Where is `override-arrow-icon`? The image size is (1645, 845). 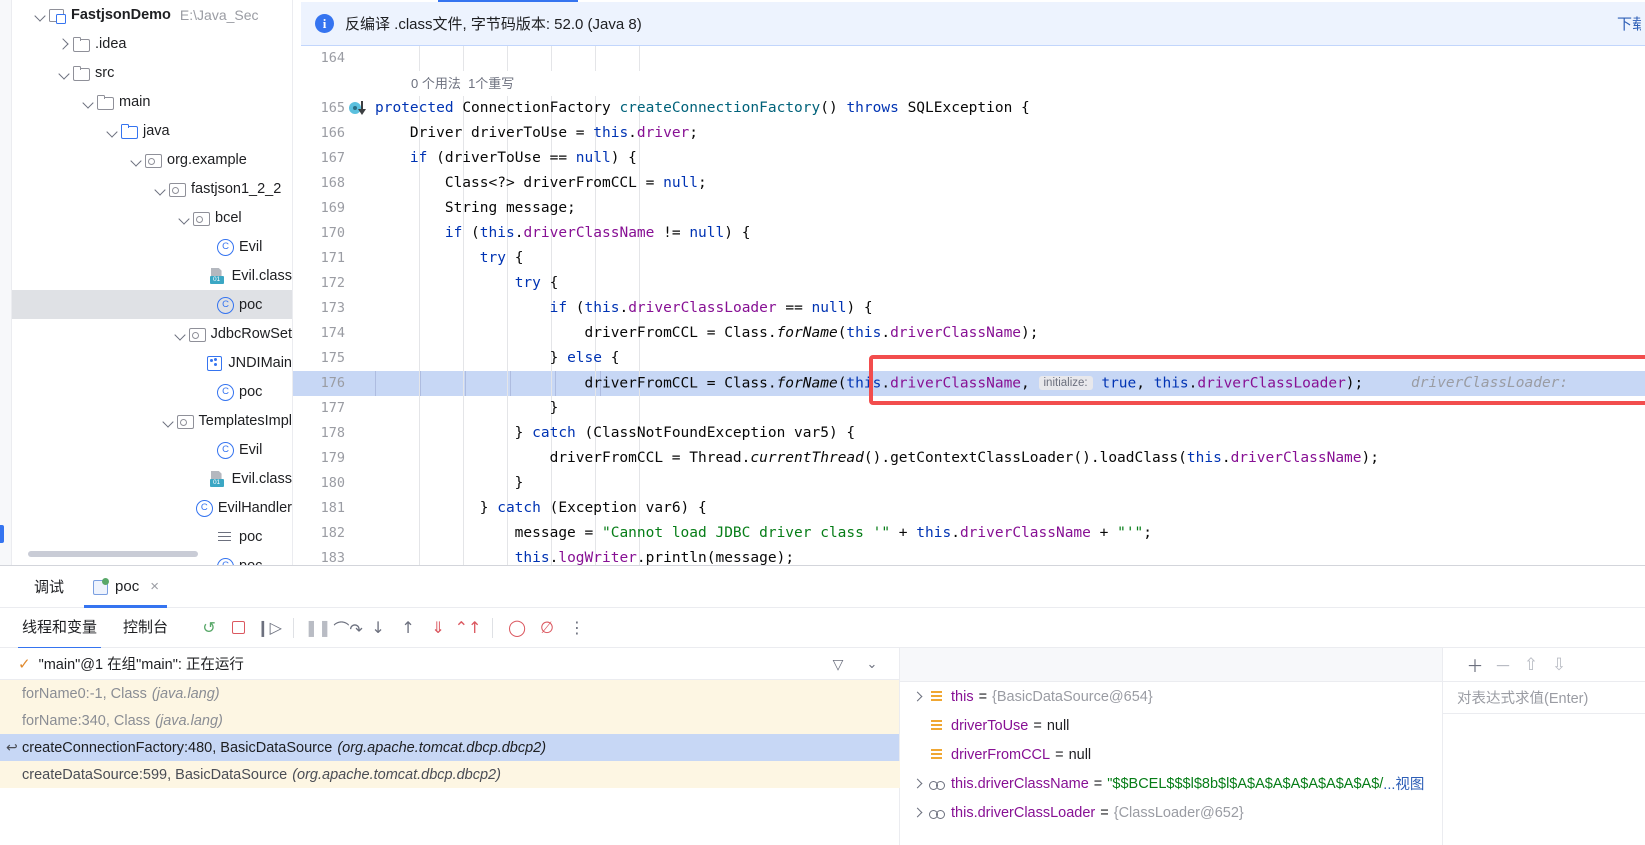
override-arrow-icon is located at coordinates (362, 108).